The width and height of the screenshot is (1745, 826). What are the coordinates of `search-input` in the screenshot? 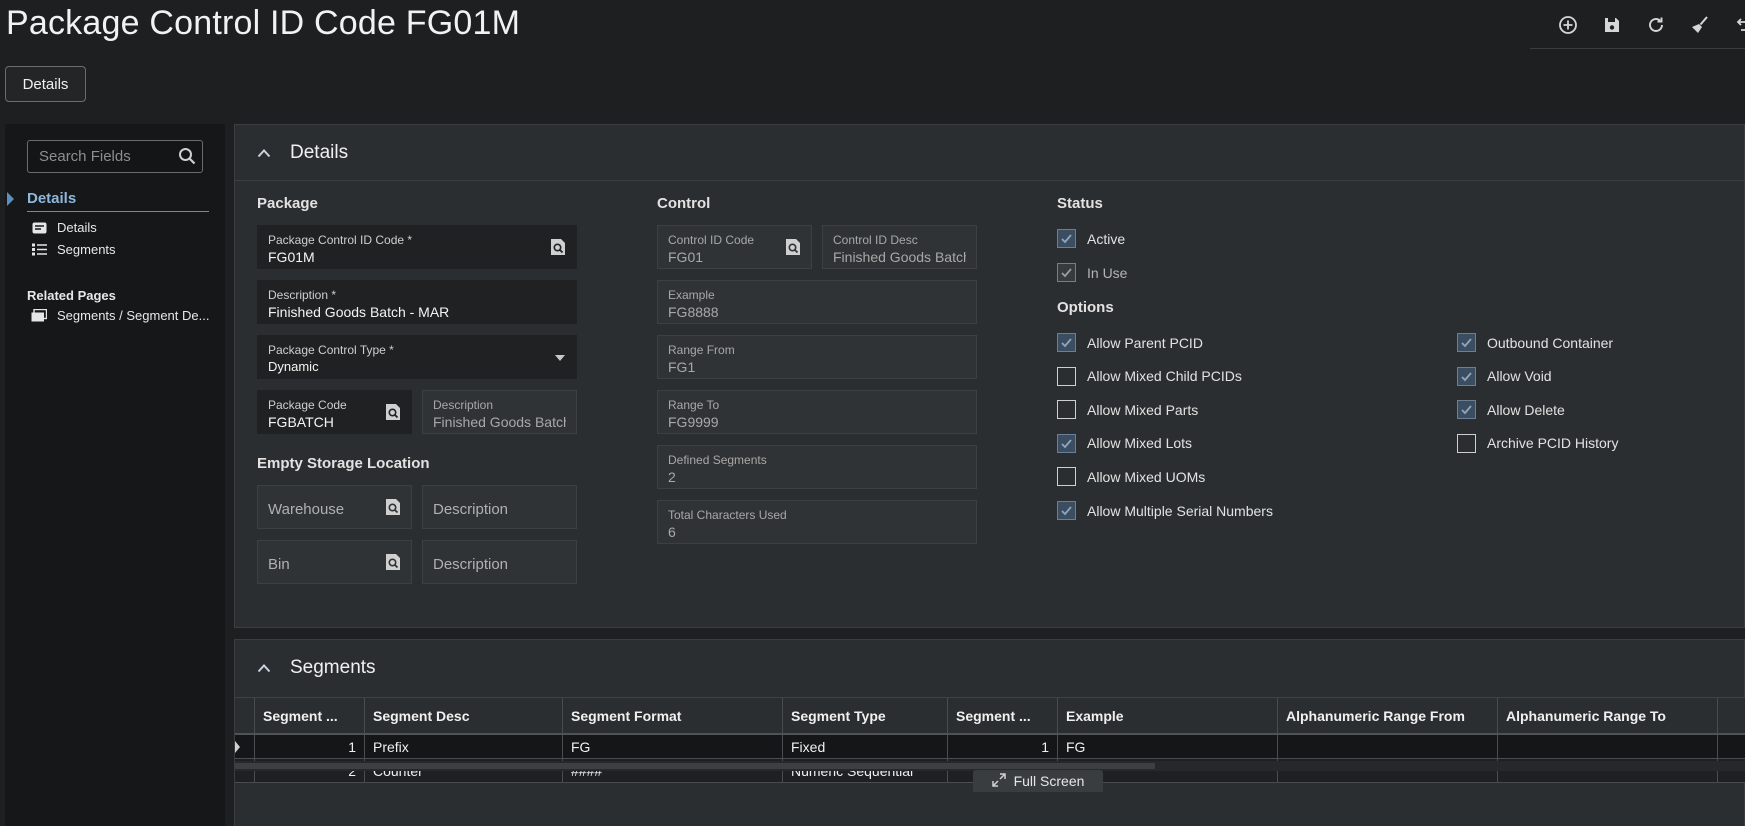 It's located at (106, 156).